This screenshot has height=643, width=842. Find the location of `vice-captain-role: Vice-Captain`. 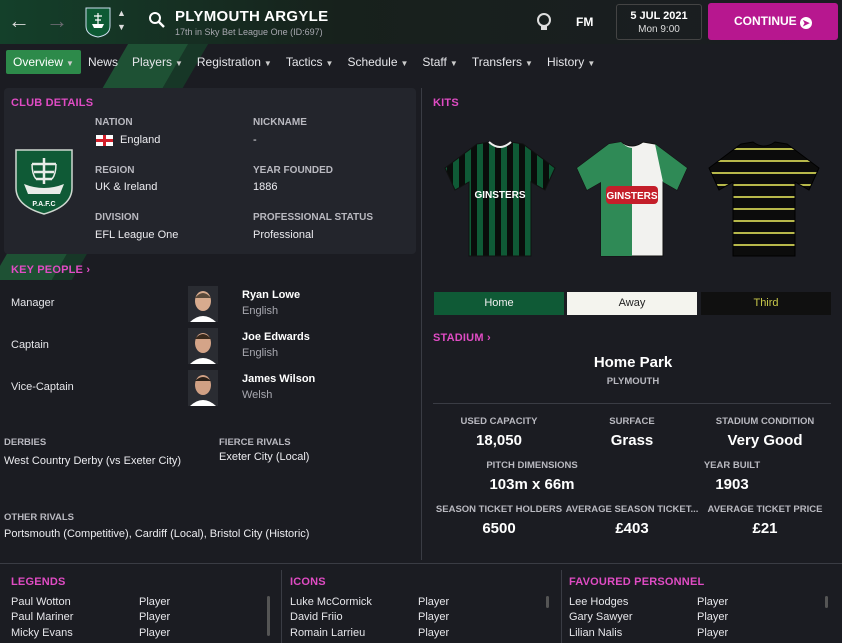

vice-captain-role: Vice-Captain is located at coordinates (42, 387).